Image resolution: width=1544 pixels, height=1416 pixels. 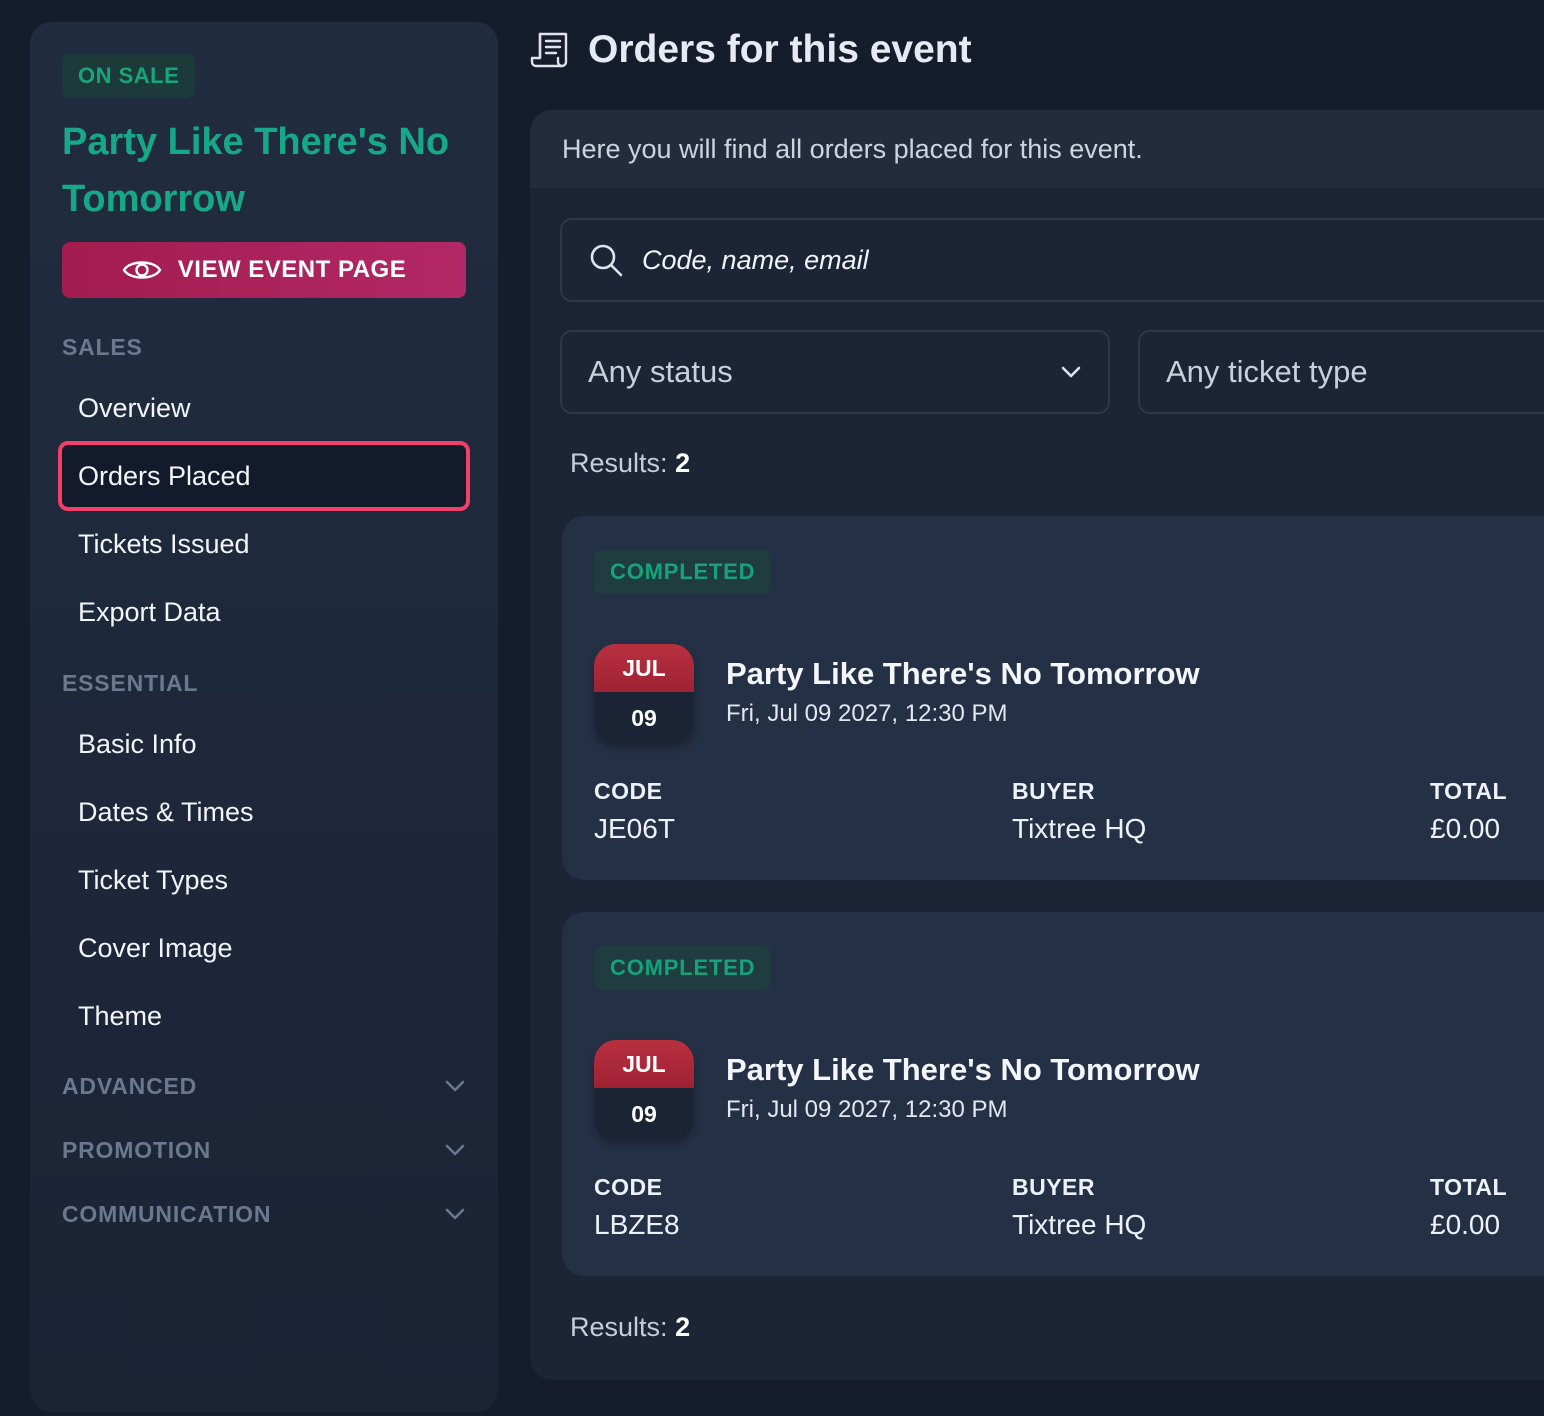 What do you see at coordinates (264, 812) in the screenshot?
I see `nav-item-dates-times: Dates & Times` at bounding box center [264, 812].